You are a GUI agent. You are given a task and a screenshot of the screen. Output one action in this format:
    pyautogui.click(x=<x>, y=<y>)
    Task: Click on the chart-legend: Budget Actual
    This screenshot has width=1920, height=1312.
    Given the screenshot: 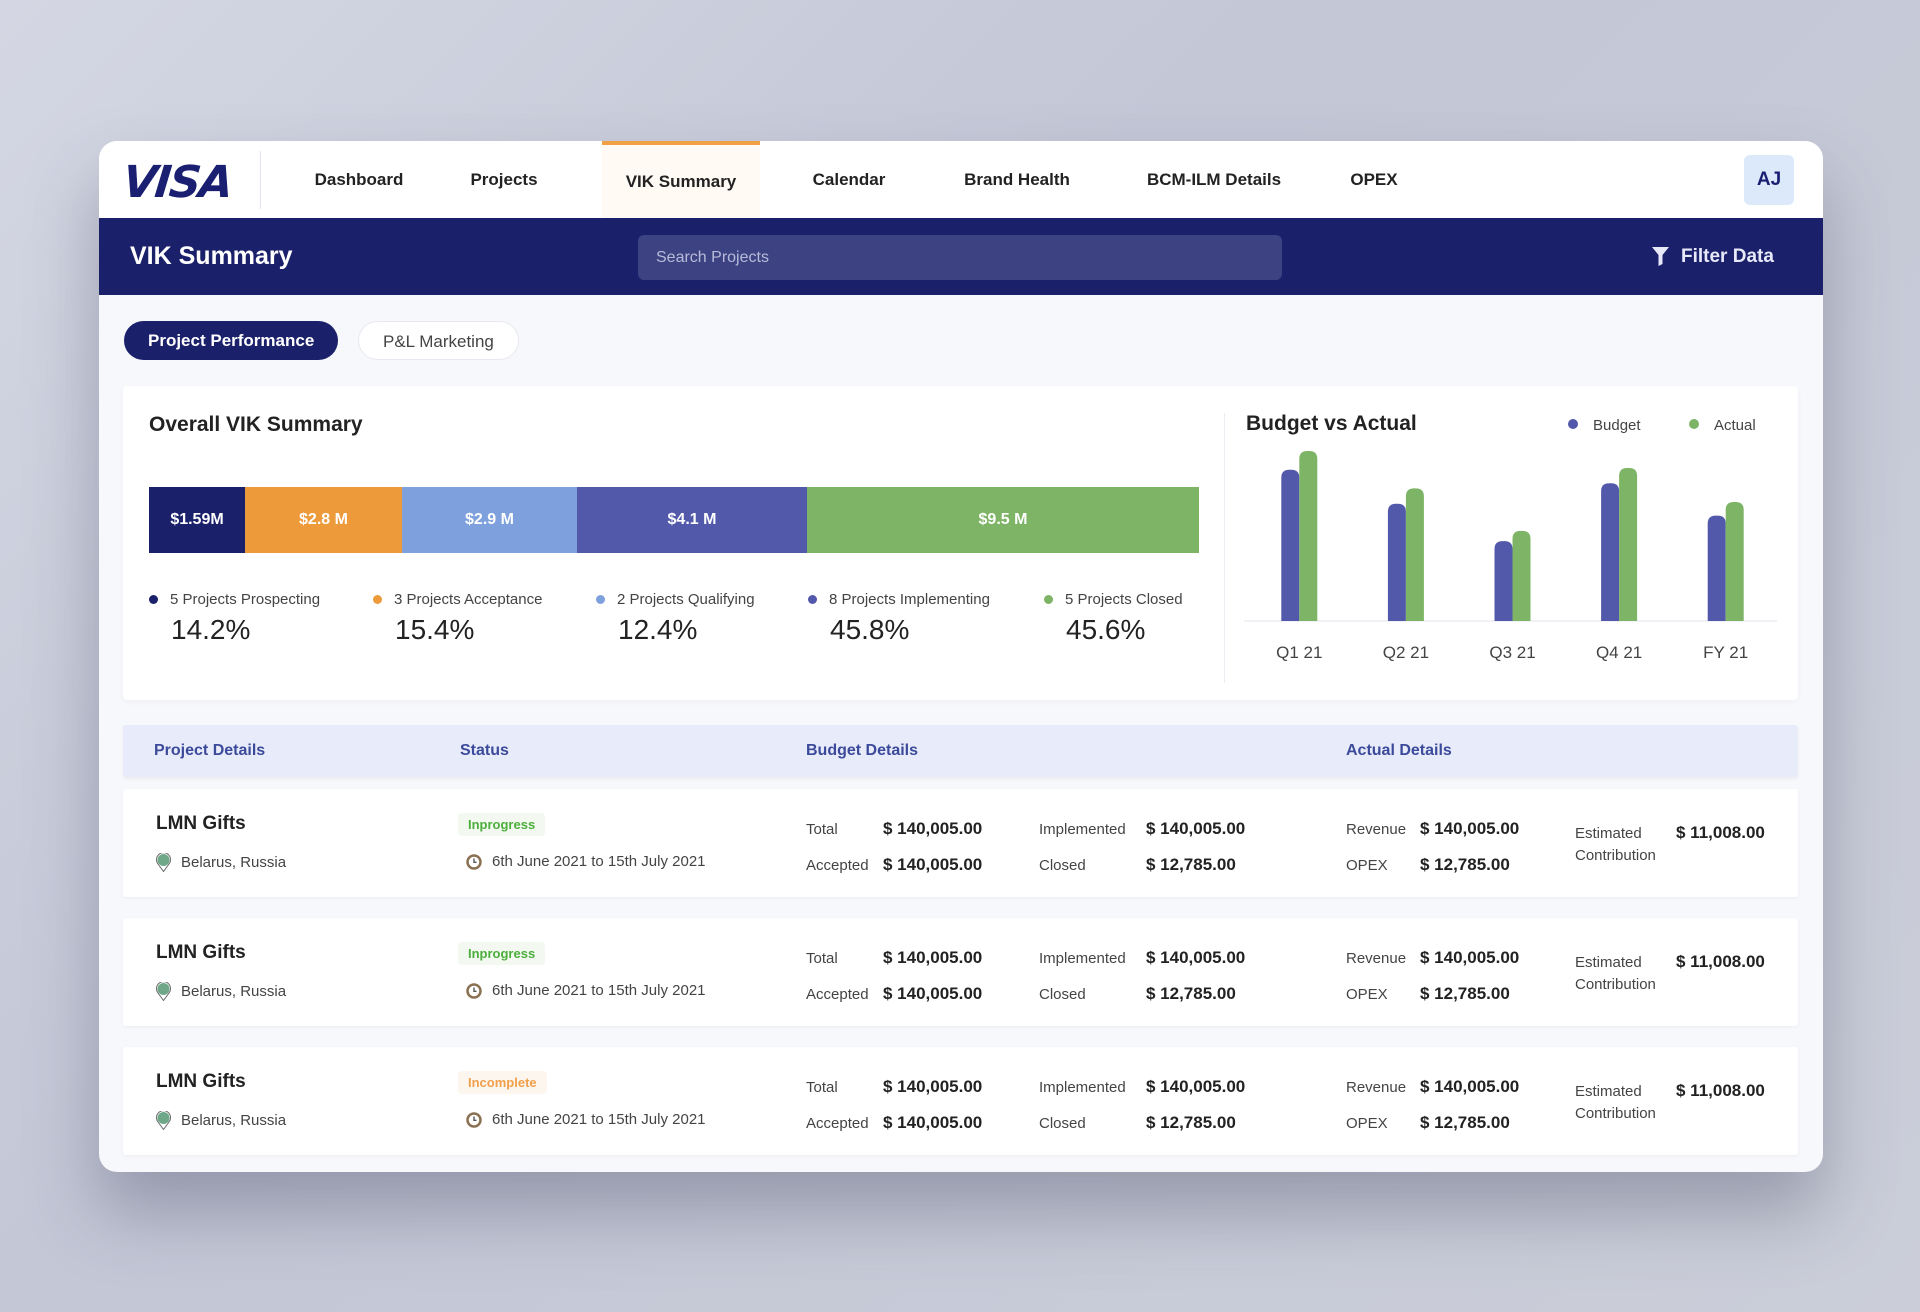 What is the action you would take?
    pyautogui.click(x=1662, y=425)
    